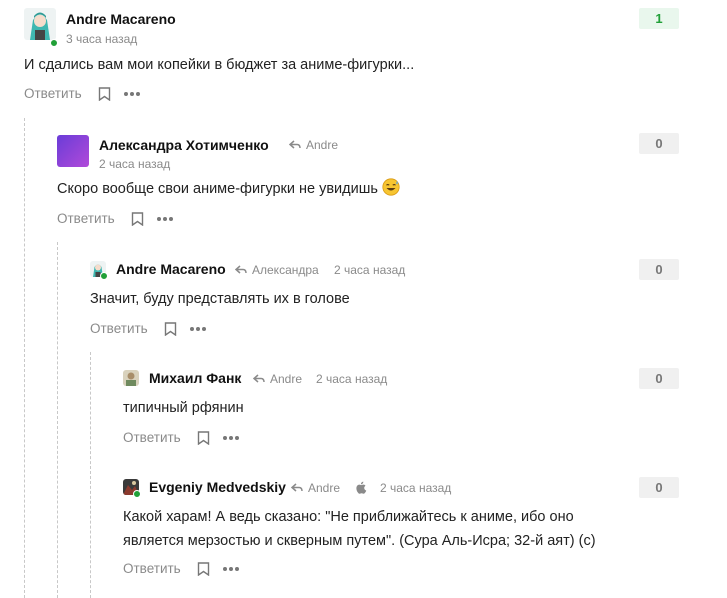 This screenshot has height=598, width=727. What do you see at coordinates (217, 487) in the screenshot?
I see `author-name: Evgeniy Medvedskiy` at bounding box center [217, 487].